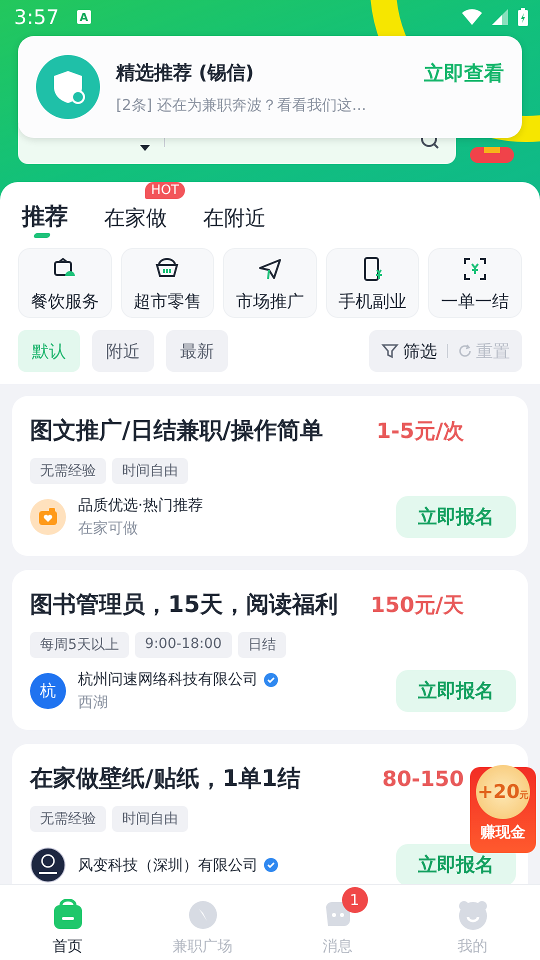 Image resolution: width=540 pixels, height=960 pixels. I want to click on wifi-icon, so click(472, 17).